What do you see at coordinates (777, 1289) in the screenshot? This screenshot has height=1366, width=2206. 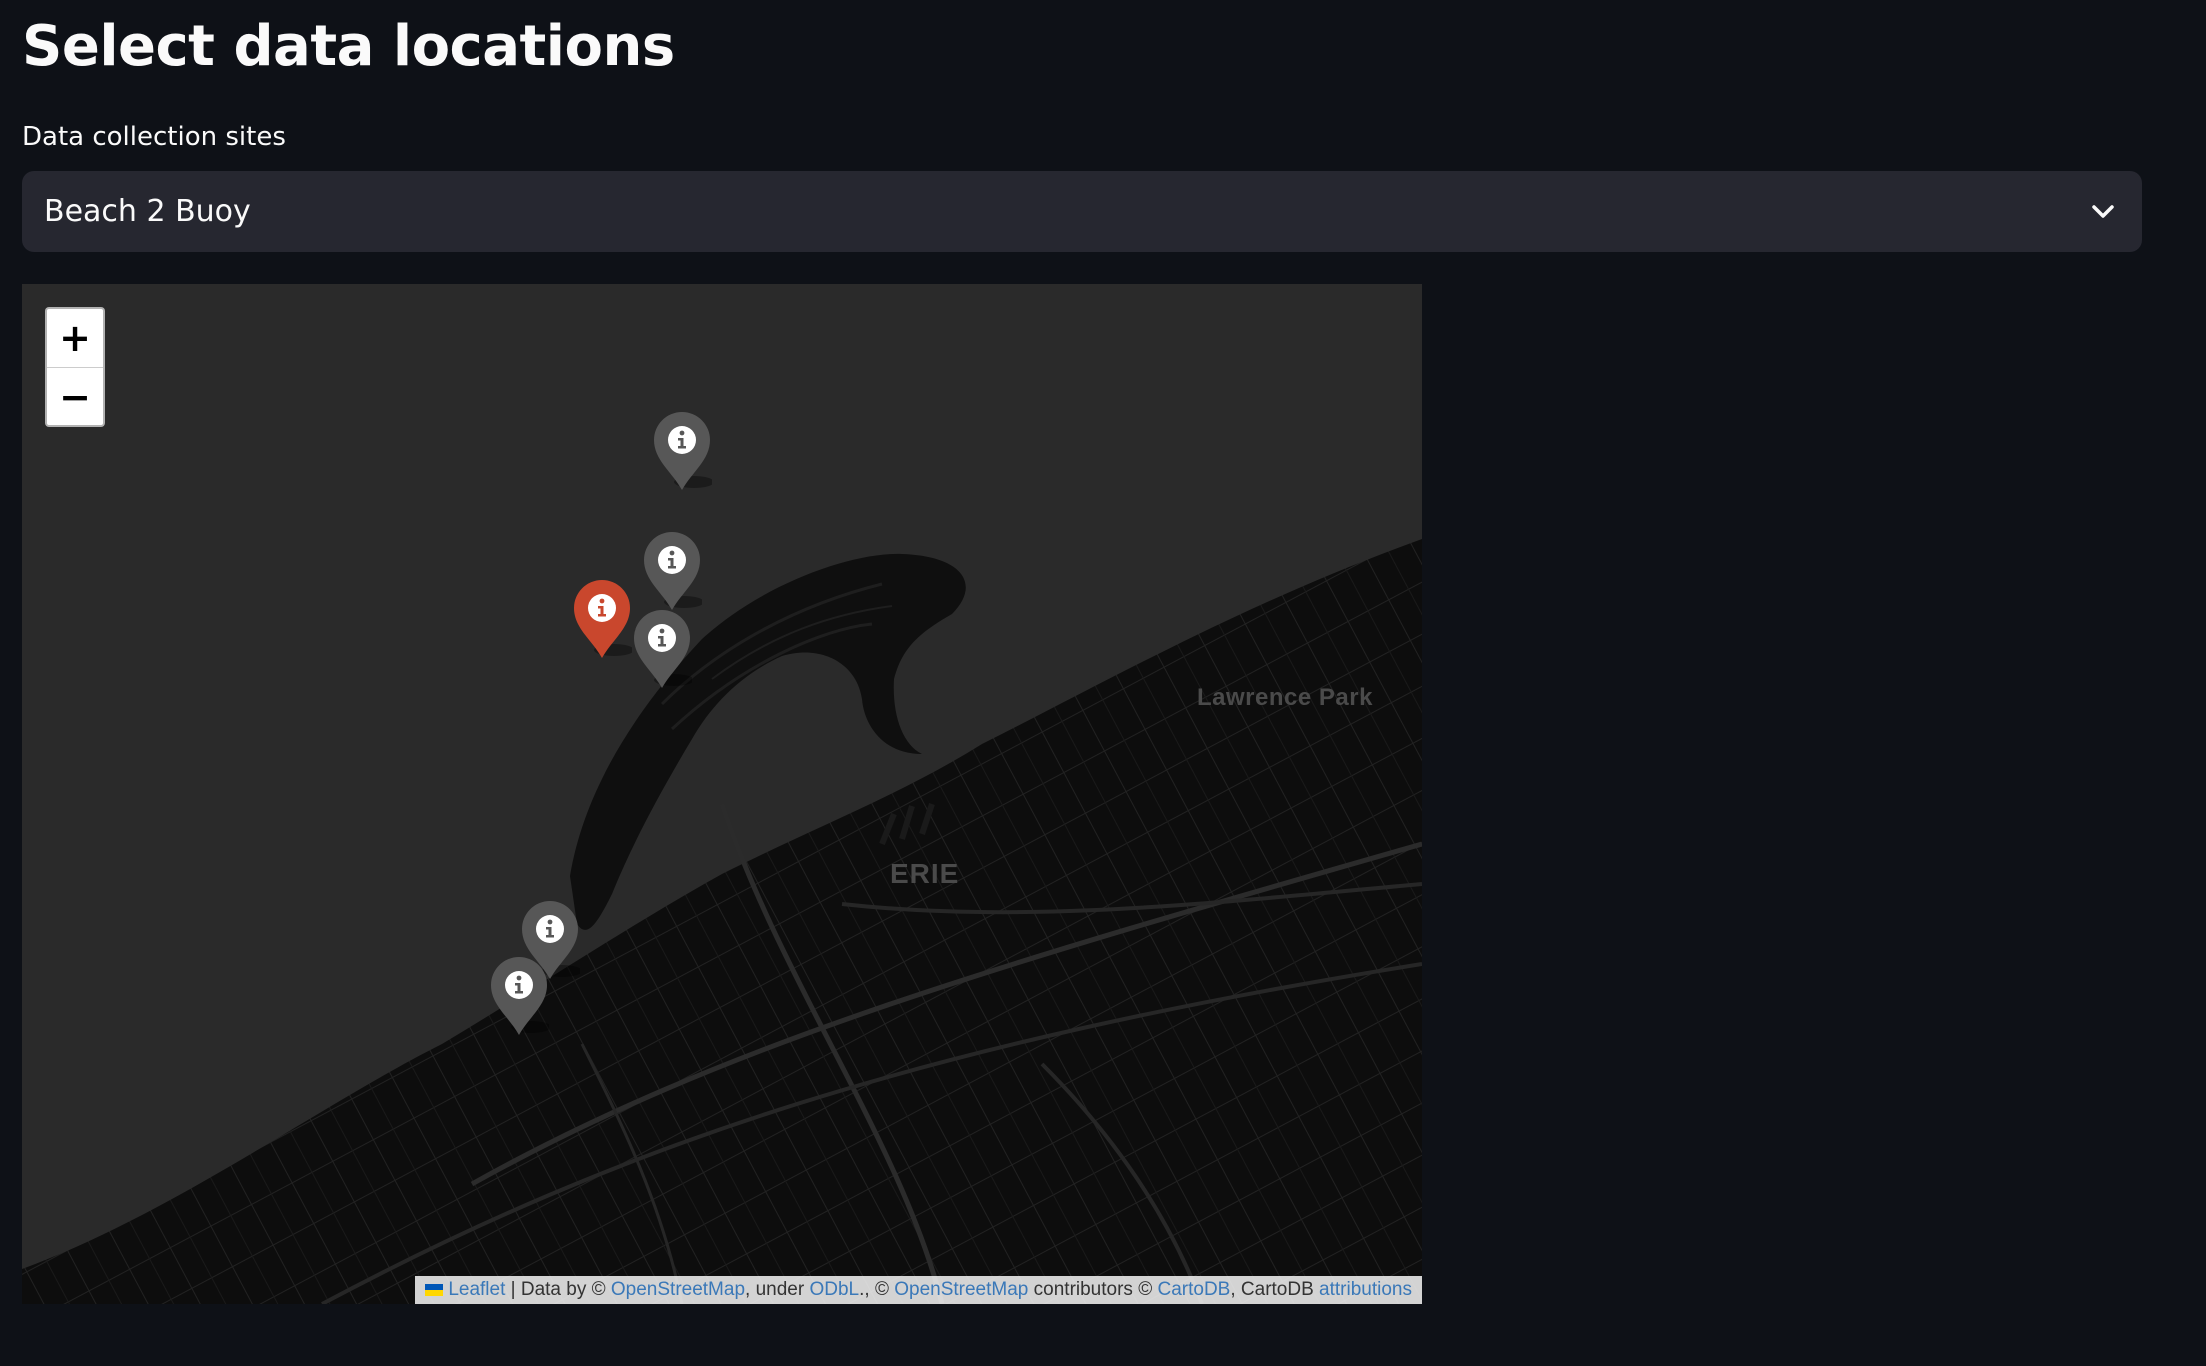 I see `attribution-text: , under` at bounding box center [777, 1289].